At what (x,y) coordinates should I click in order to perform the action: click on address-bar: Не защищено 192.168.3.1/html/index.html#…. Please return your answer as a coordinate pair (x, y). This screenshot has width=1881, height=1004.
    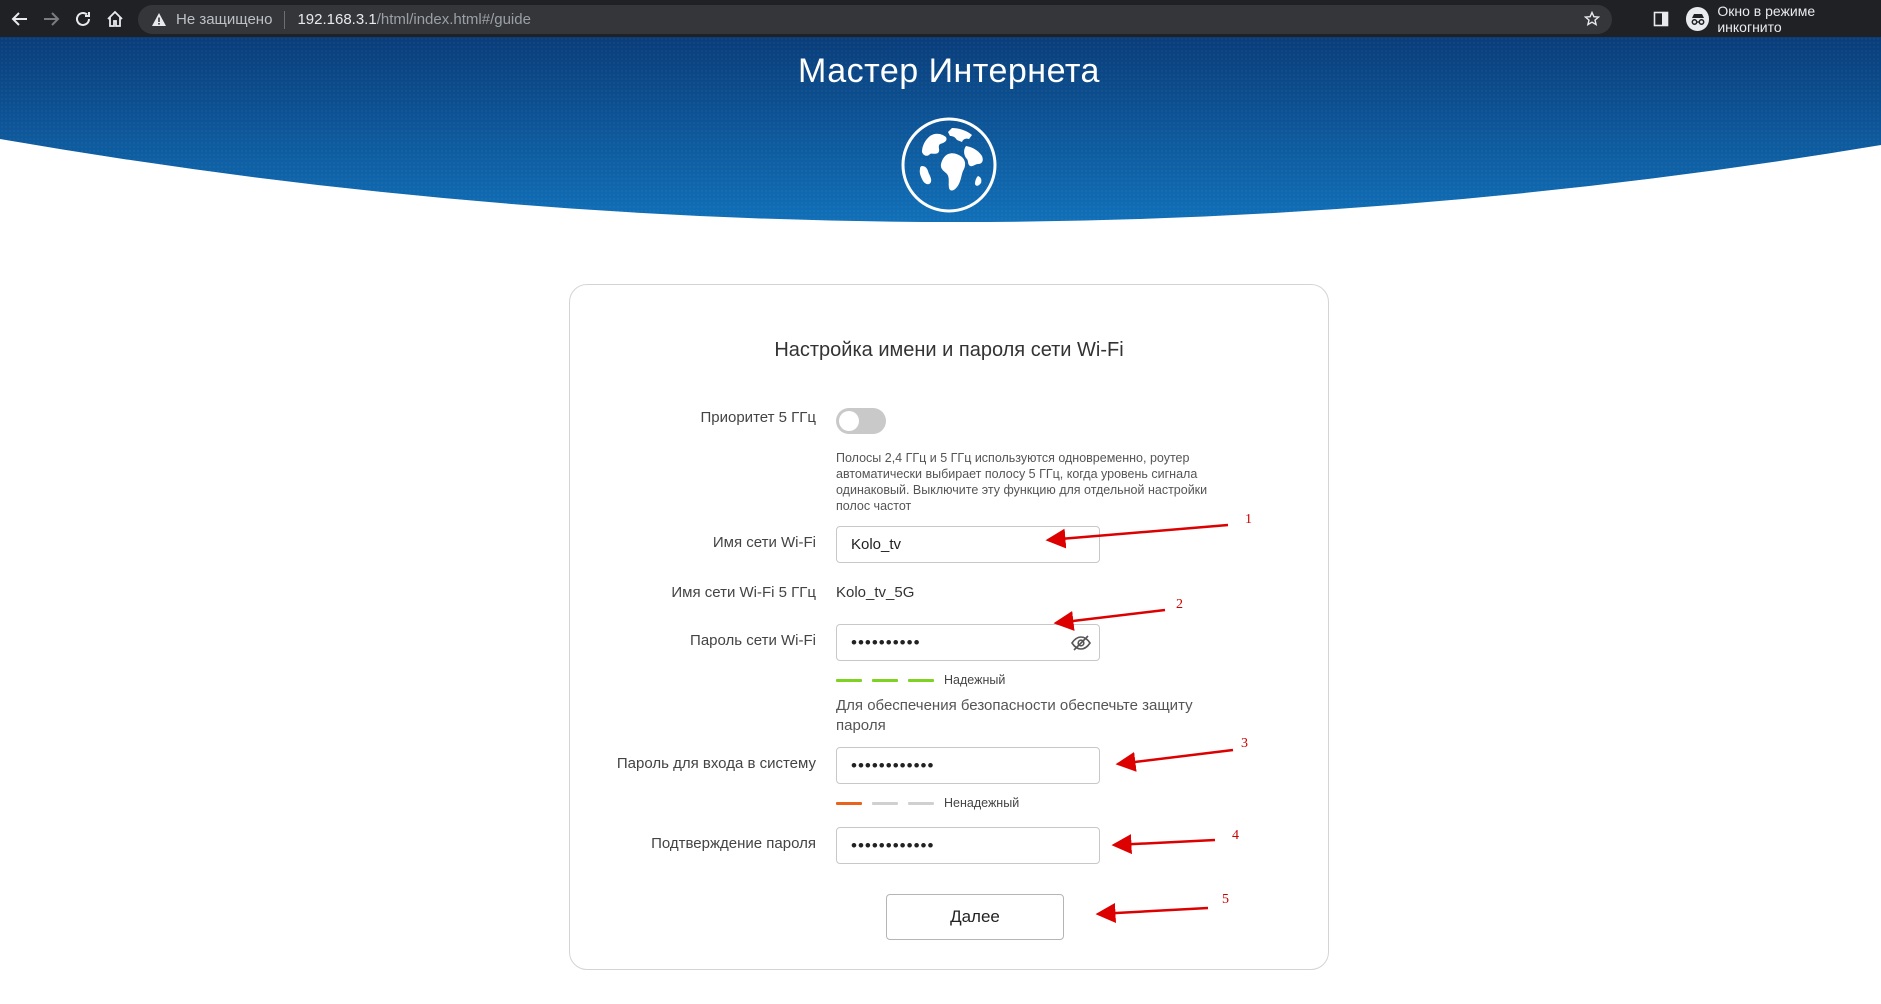
    Looking at the image, I should click on (875, 19).